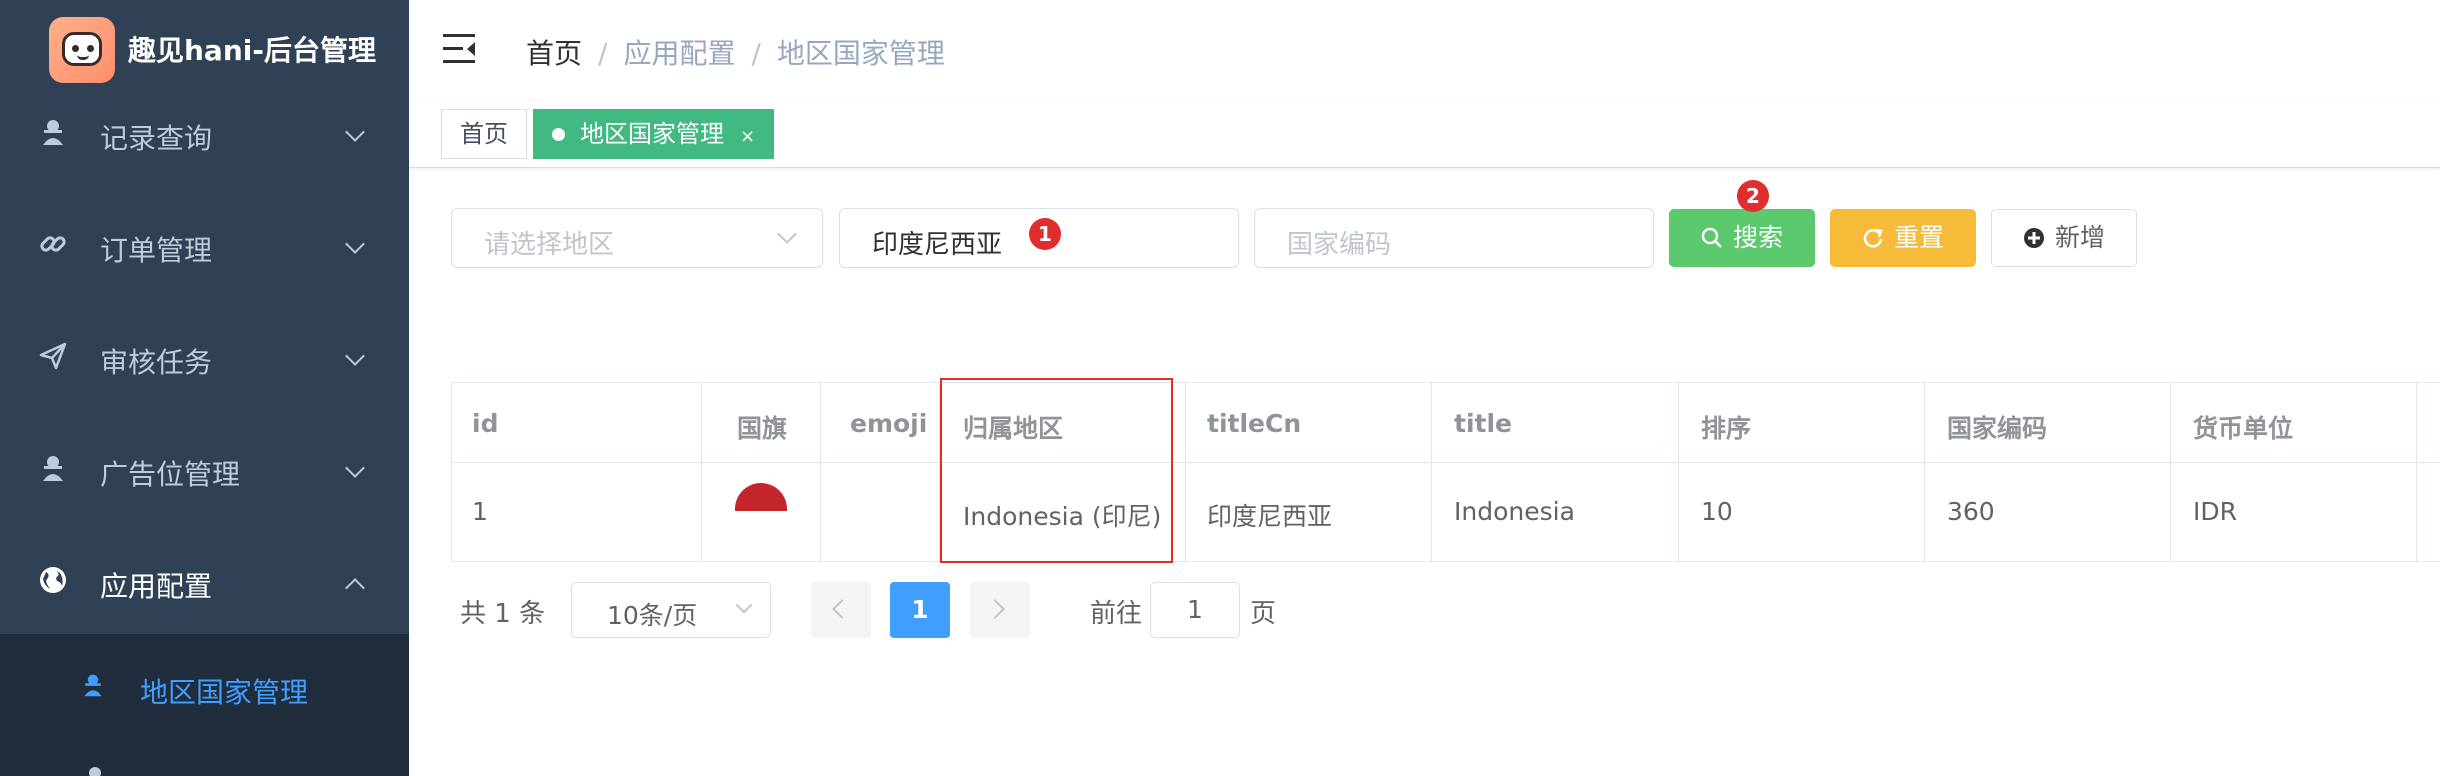 Image resolution: width=2440 pixels, height=776 pixels. I want to click on add-button: 新增, so click(2064, 238).